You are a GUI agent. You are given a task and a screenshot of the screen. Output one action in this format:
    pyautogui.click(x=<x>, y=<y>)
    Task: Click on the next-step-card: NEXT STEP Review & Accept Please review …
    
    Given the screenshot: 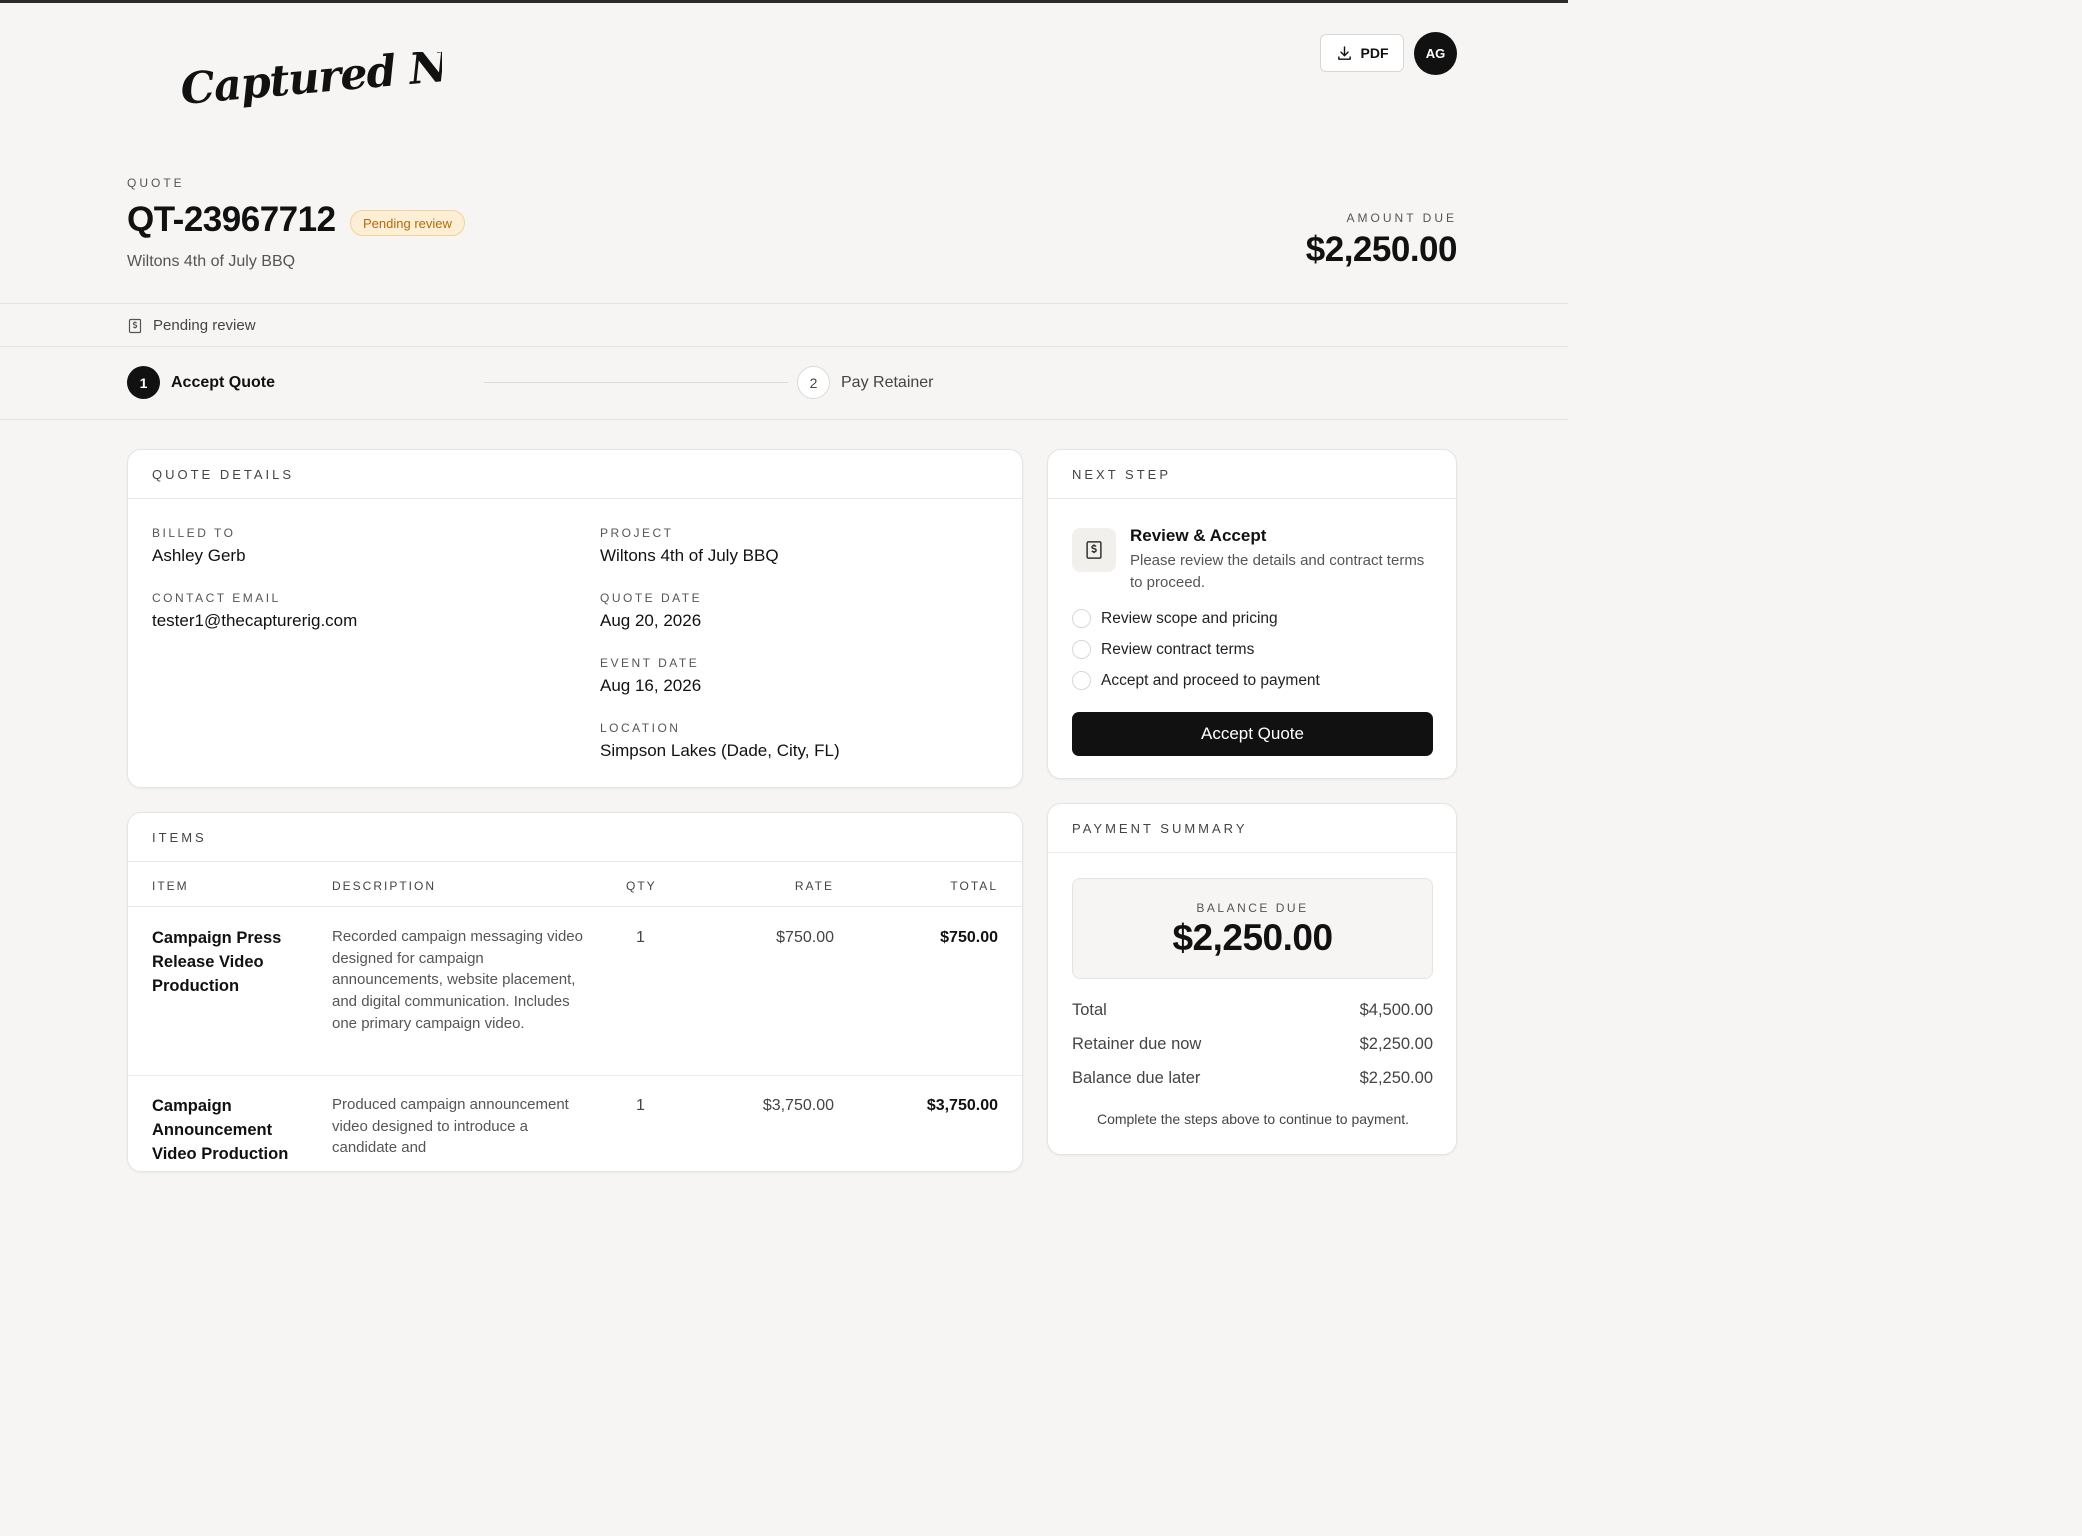 What is the action you would take?
    pyautogui.click(x=1252, y=614)
    